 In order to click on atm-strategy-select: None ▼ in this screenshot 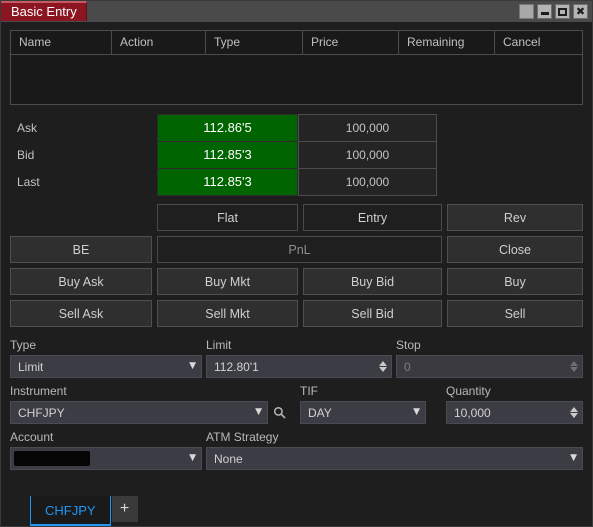, I will do `click(394, 458)`.